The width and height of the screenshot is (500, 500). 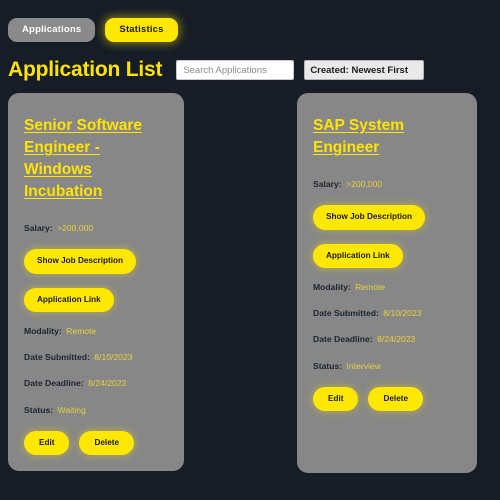 I want to click on tab-statistics: Statistics, so click(x=141, y=30).